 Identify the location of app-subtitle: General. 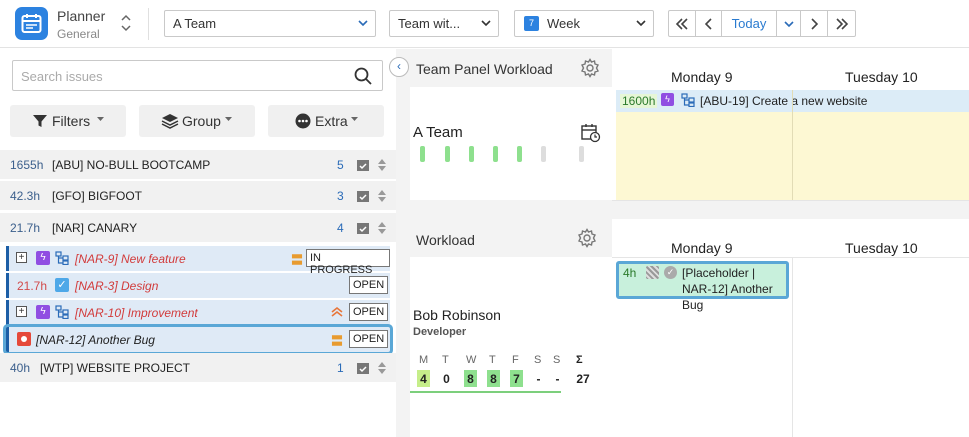
(78, 34).